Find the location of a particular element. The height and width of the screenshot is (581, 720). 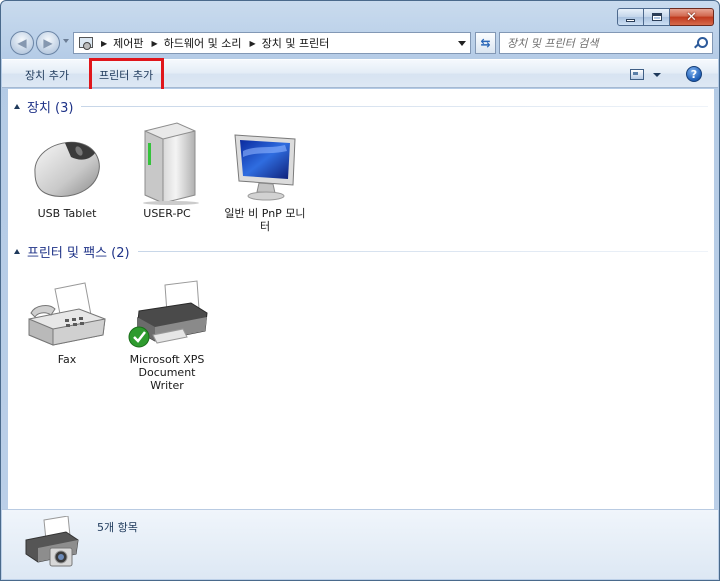

forward-button: ▶ is located at coordinates (48, 43).